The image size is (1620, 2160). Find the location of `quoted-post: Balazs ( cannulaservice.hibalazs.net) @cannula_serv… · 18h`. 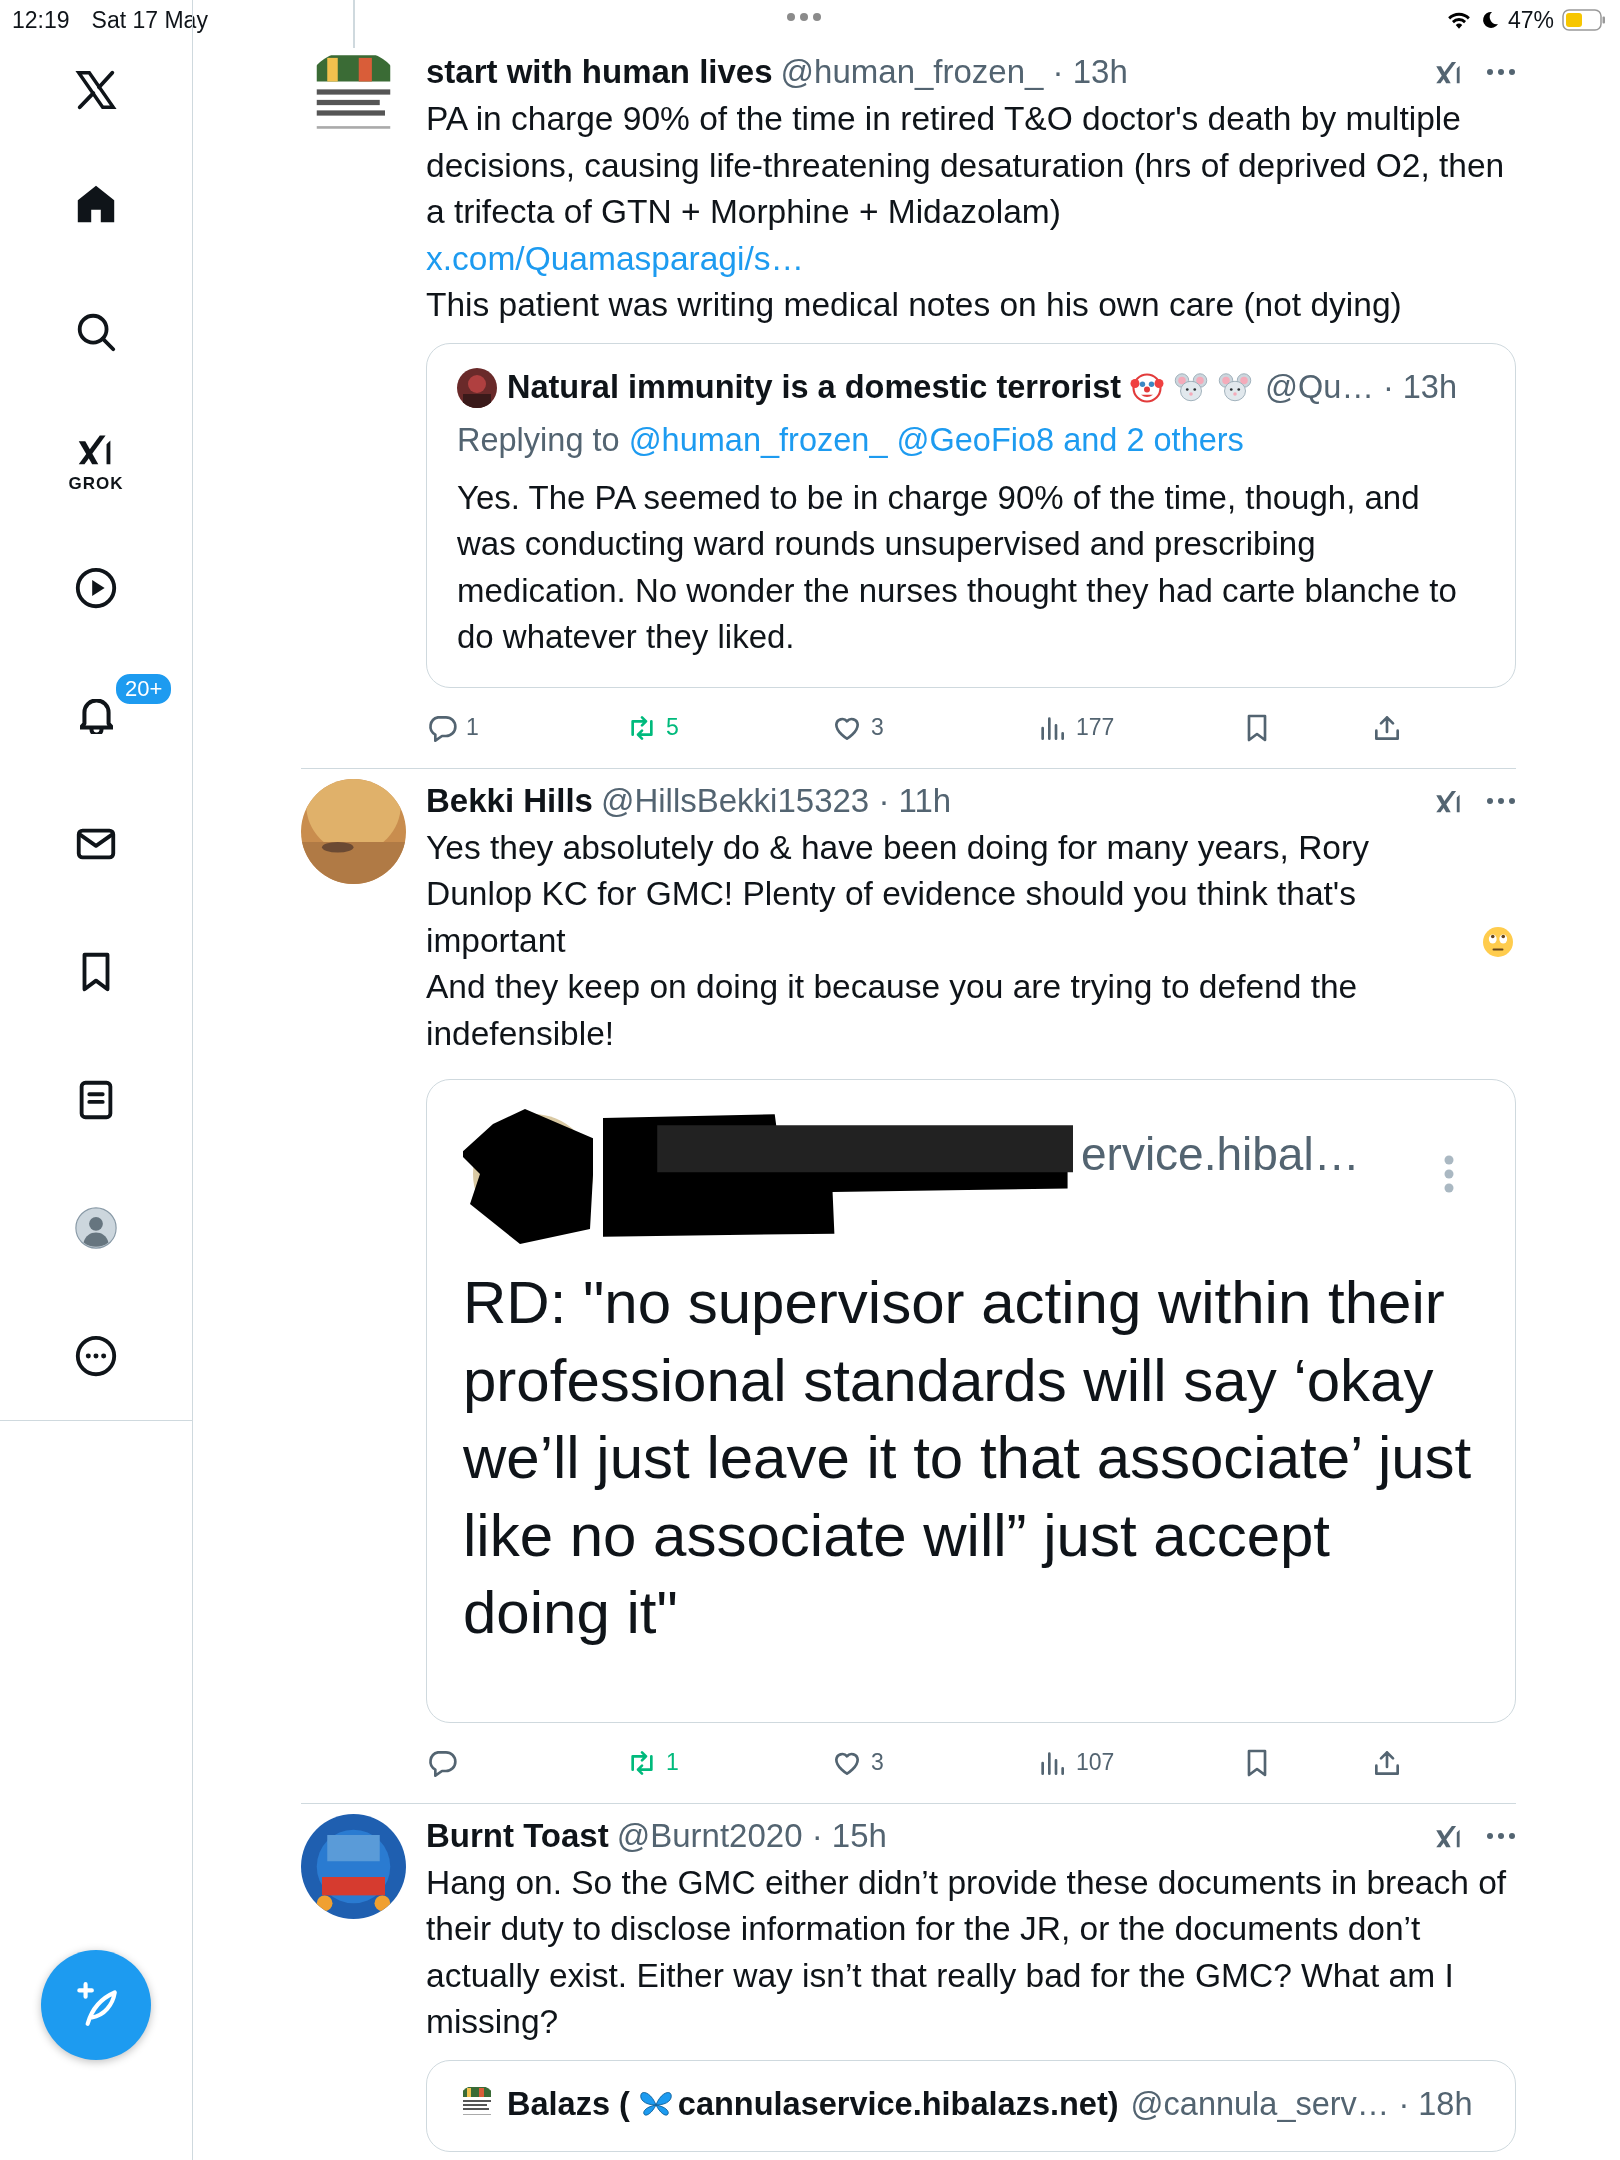

quoted-post: Balazs ( cannulaservice.hibalazs.net) @cannula_serv… · 18h is located at coordinates (971, 2105).